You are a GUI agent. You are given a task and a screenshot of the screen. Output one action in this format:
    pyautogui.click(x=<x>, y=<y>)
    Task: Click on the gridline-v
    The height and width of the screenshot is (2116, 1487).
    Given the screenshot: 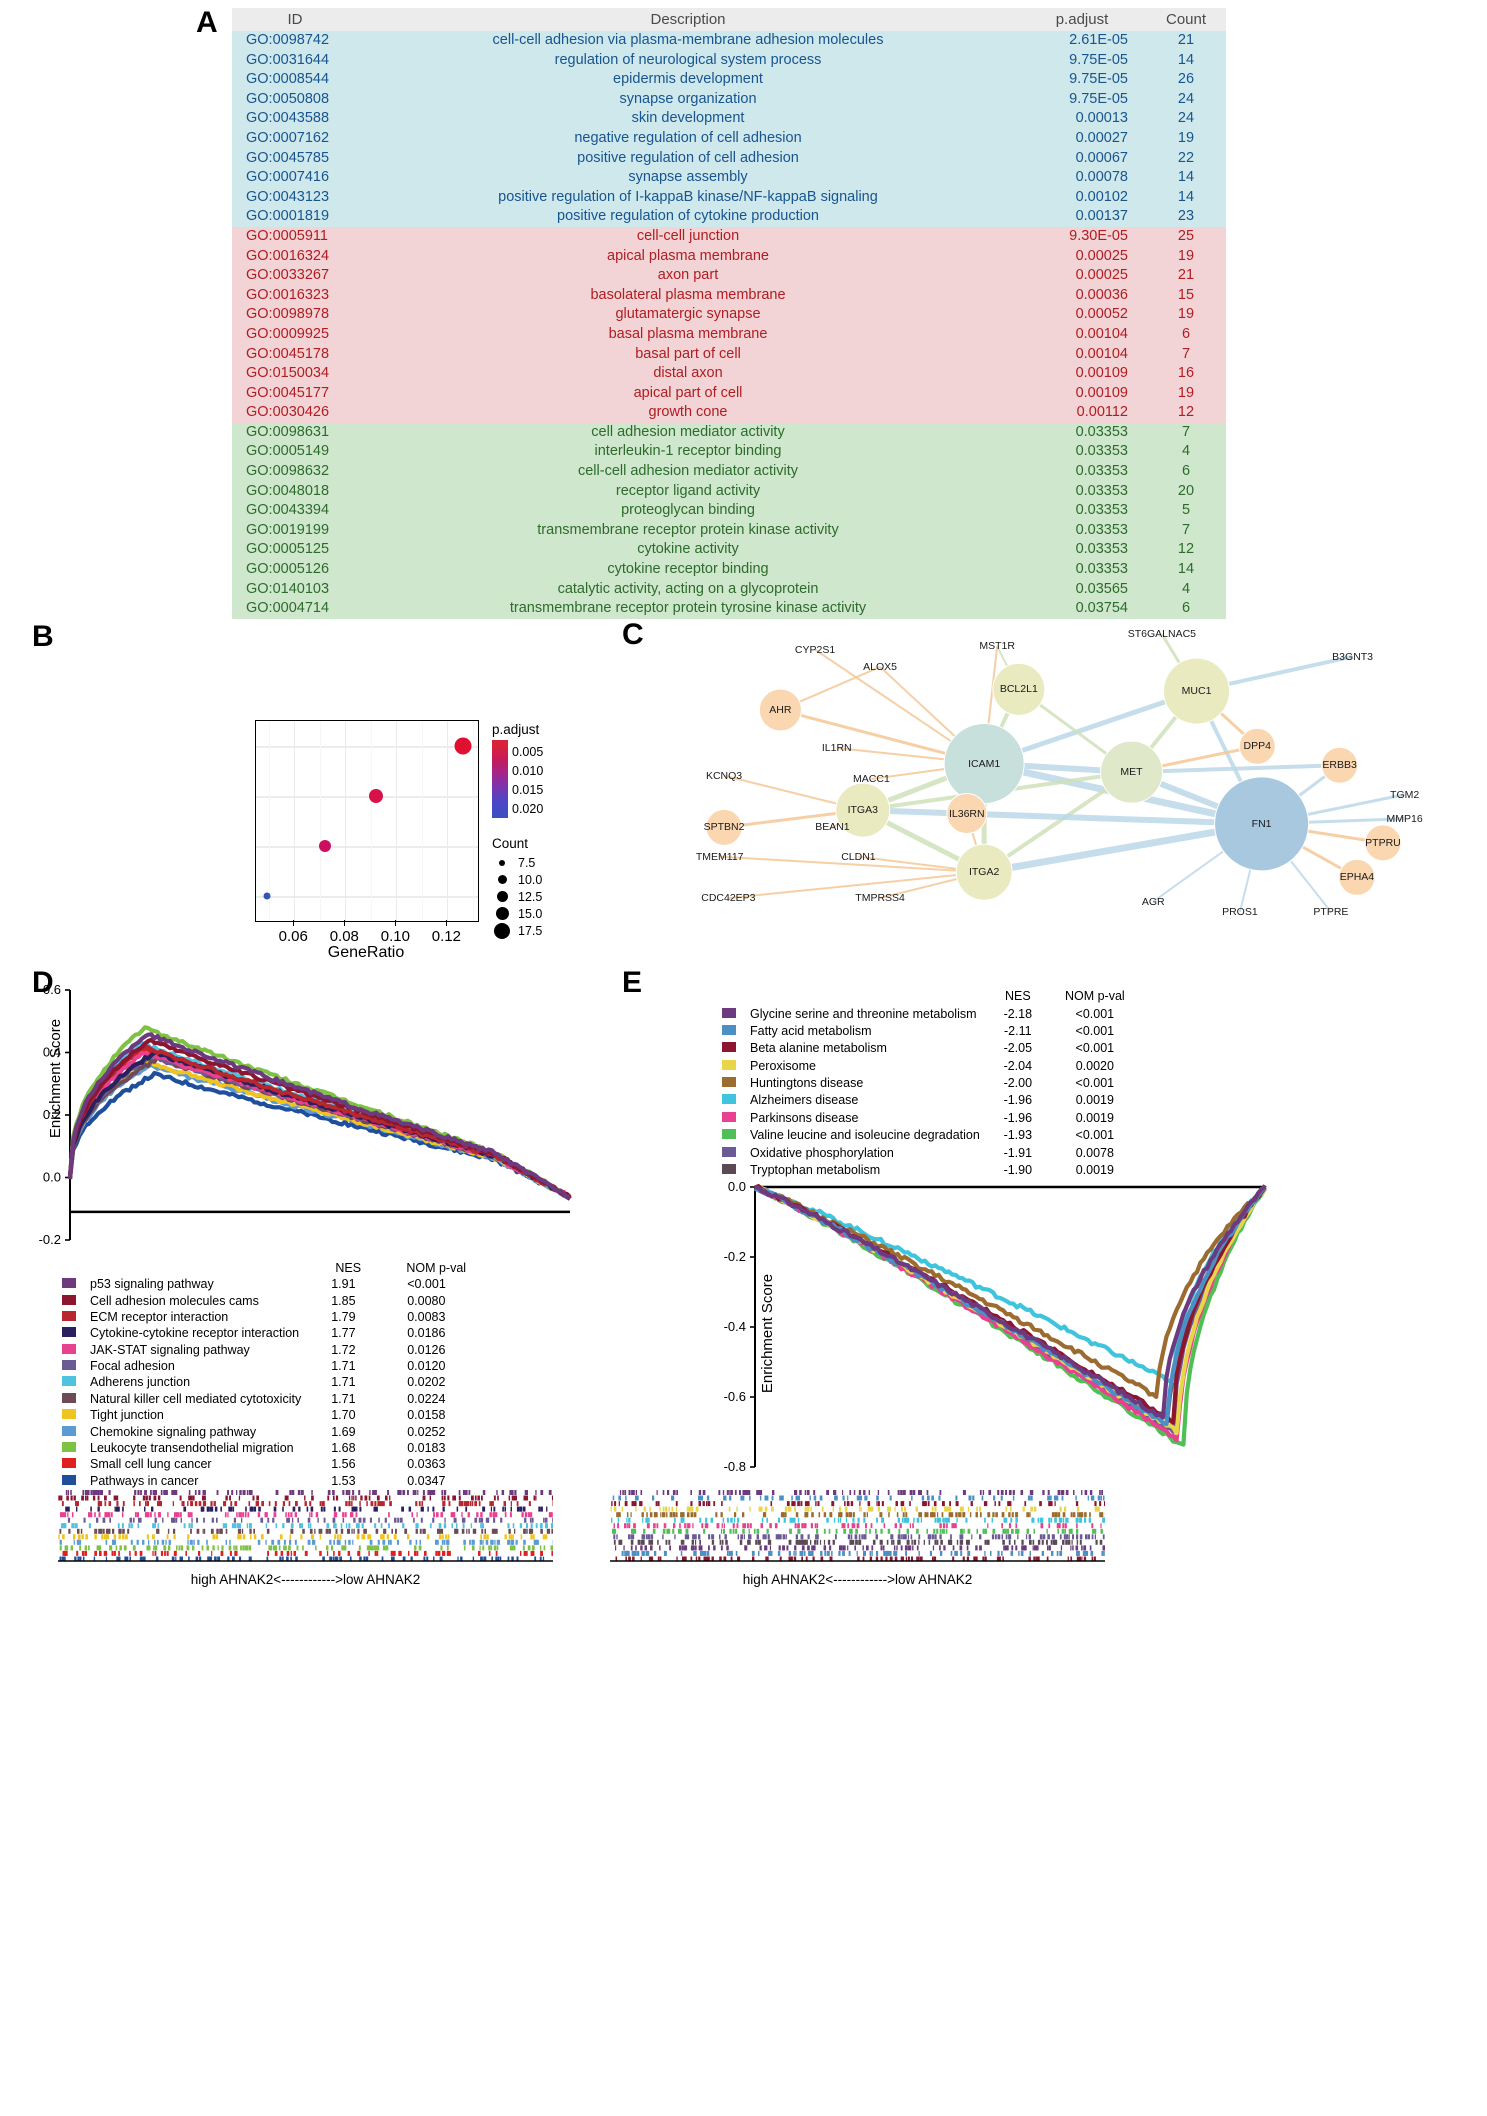 What is the action you would take?
    pyautogui.click(x=295, y=821)
    